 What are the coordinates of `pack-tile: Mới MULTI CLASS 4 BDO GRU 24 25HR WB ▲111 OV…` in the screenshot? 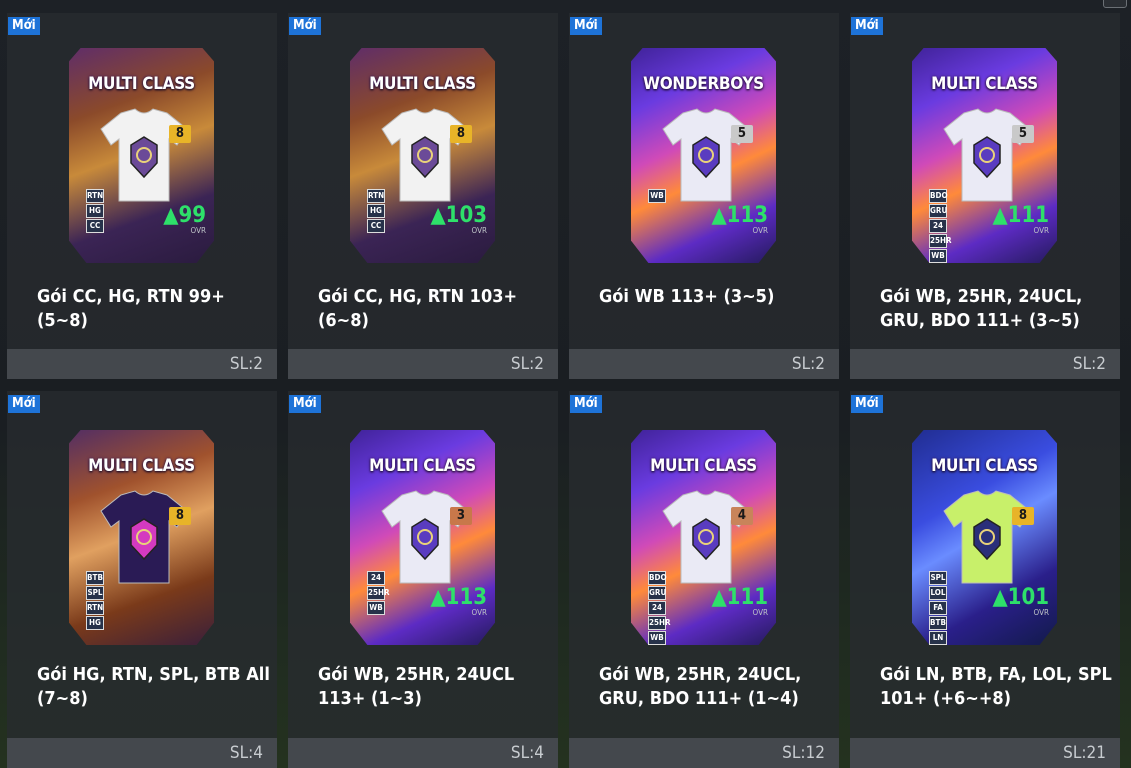 It's located at (704, 579).